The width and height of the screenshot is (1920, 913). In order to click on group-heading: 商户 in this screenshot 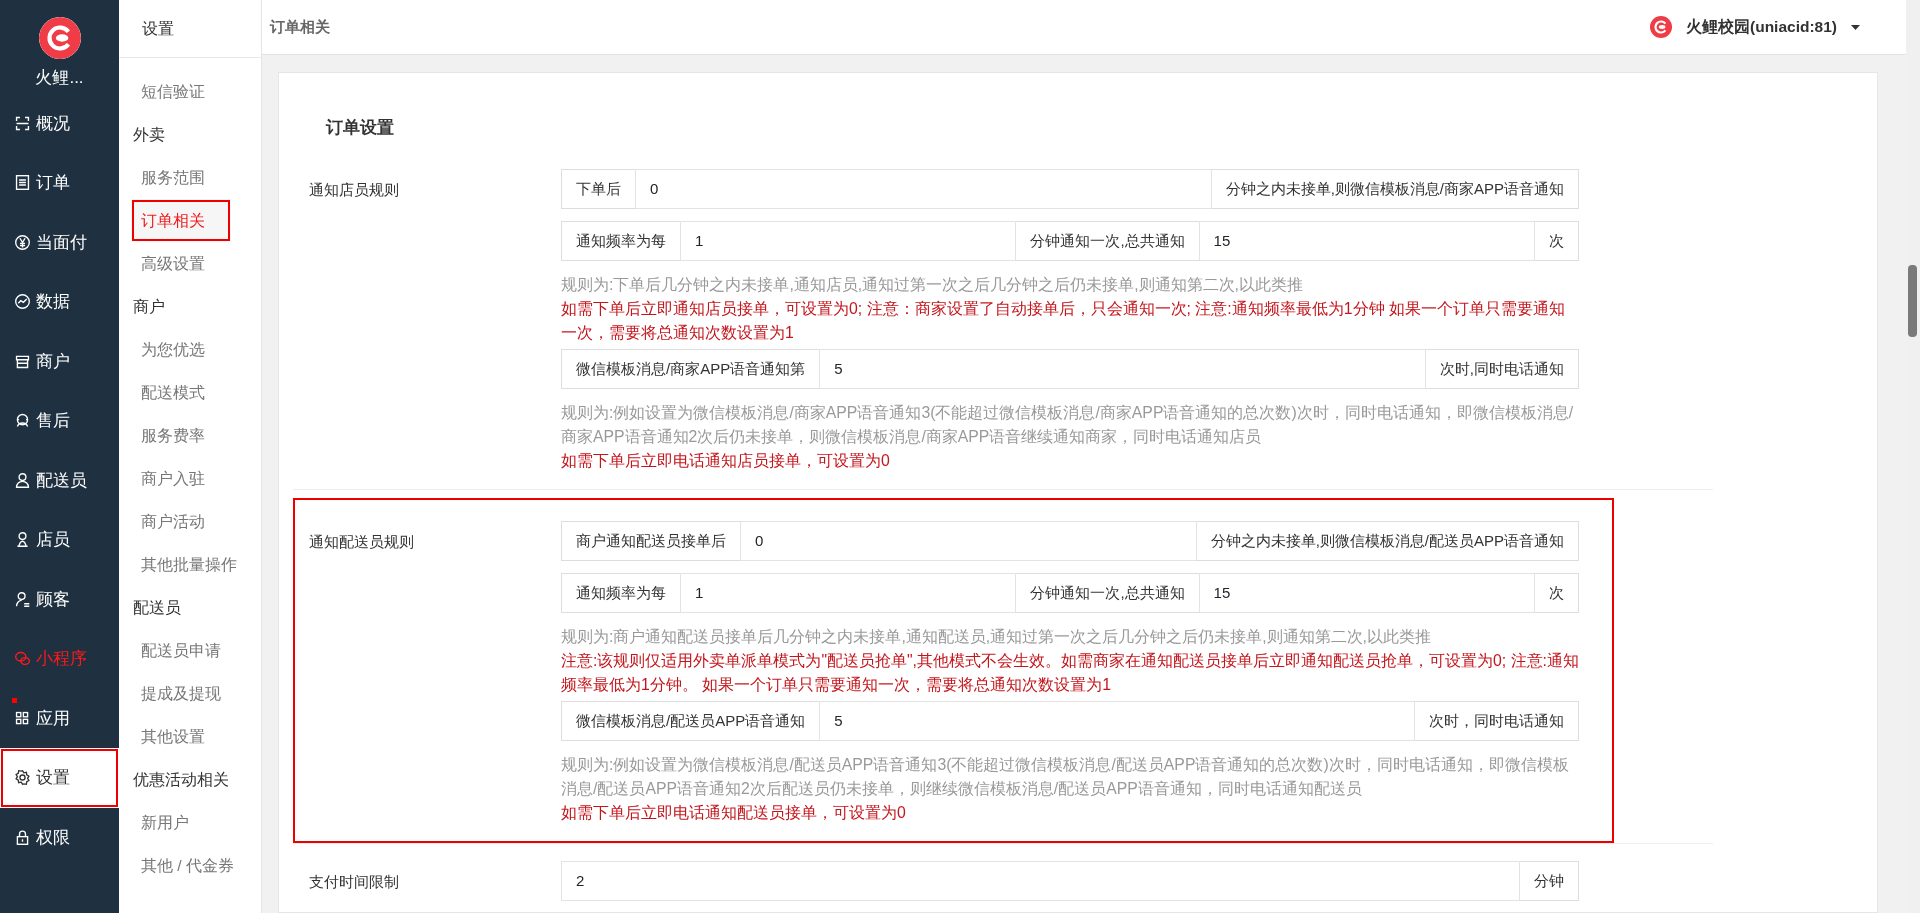, I will do `click(149, 307)`.